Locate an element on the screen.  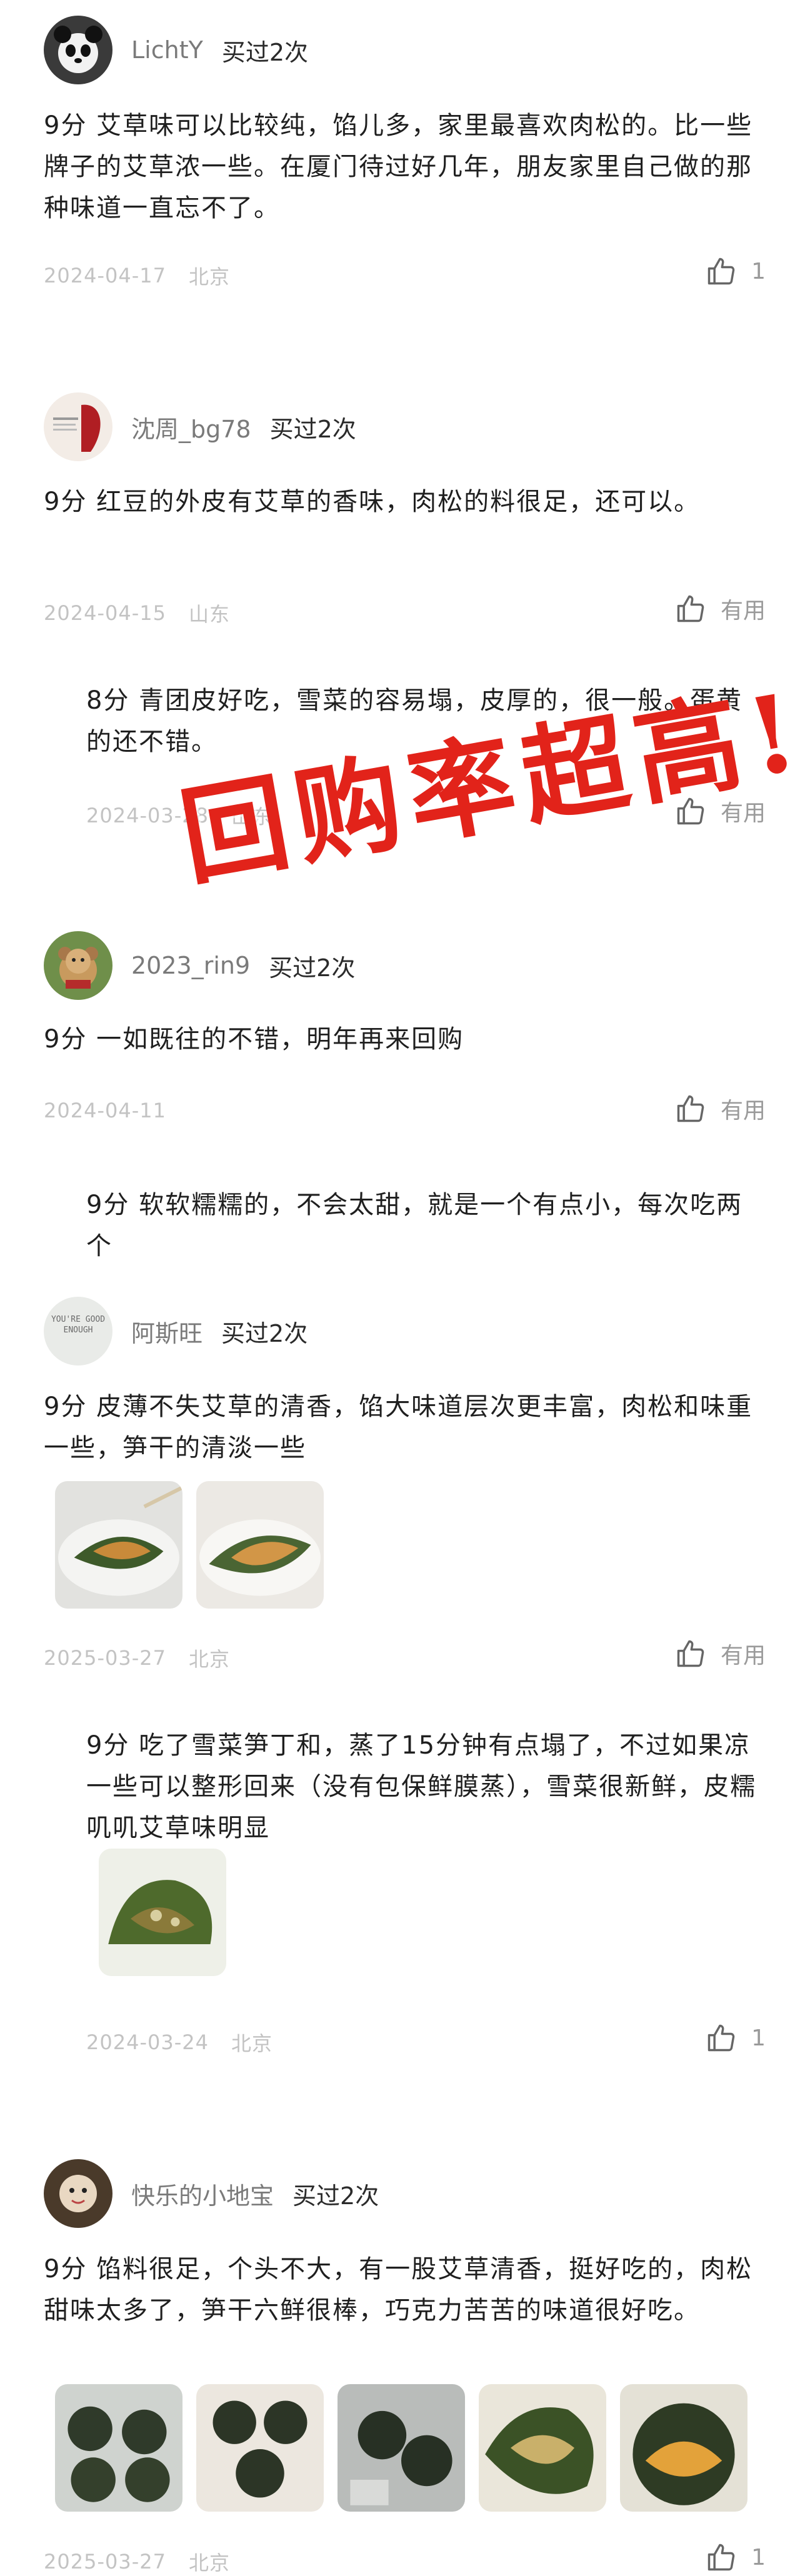
review-header: 快乐的小地宝 买过2次 is located at coordinates (212, 2193).